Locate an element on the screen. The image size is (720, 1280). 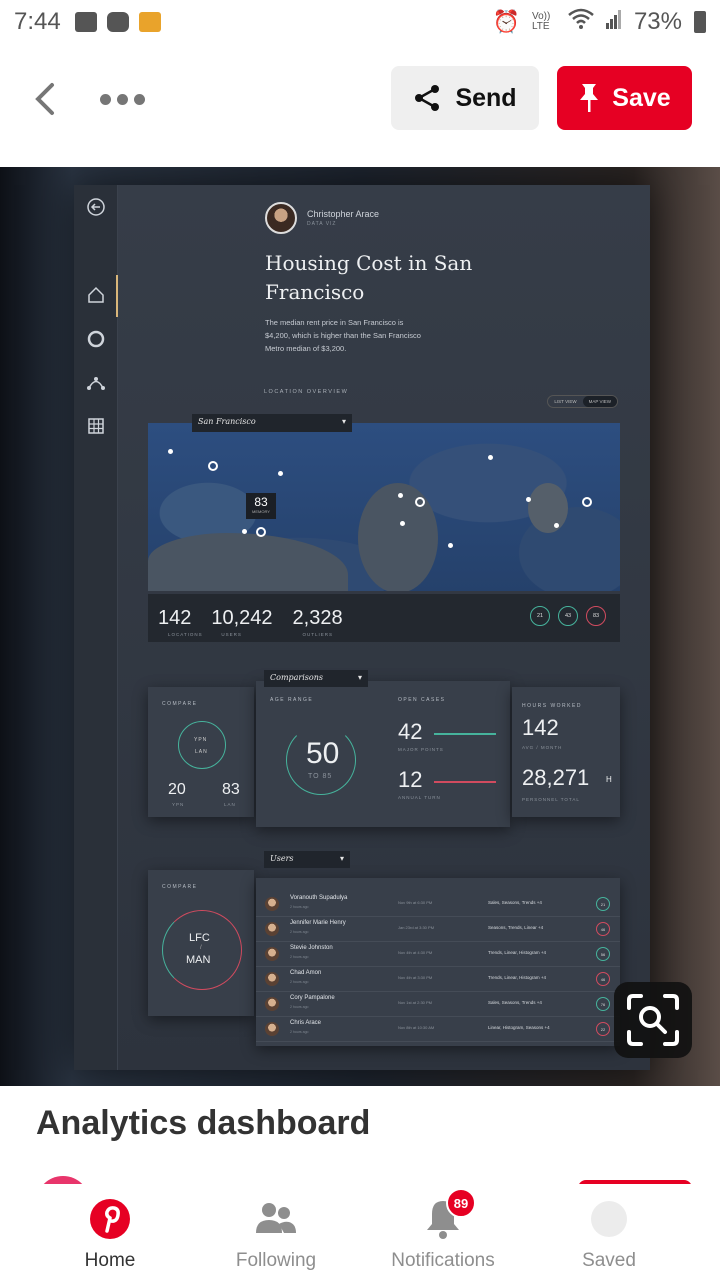
stat-circle: 43 is located at coordinates (568, 616).